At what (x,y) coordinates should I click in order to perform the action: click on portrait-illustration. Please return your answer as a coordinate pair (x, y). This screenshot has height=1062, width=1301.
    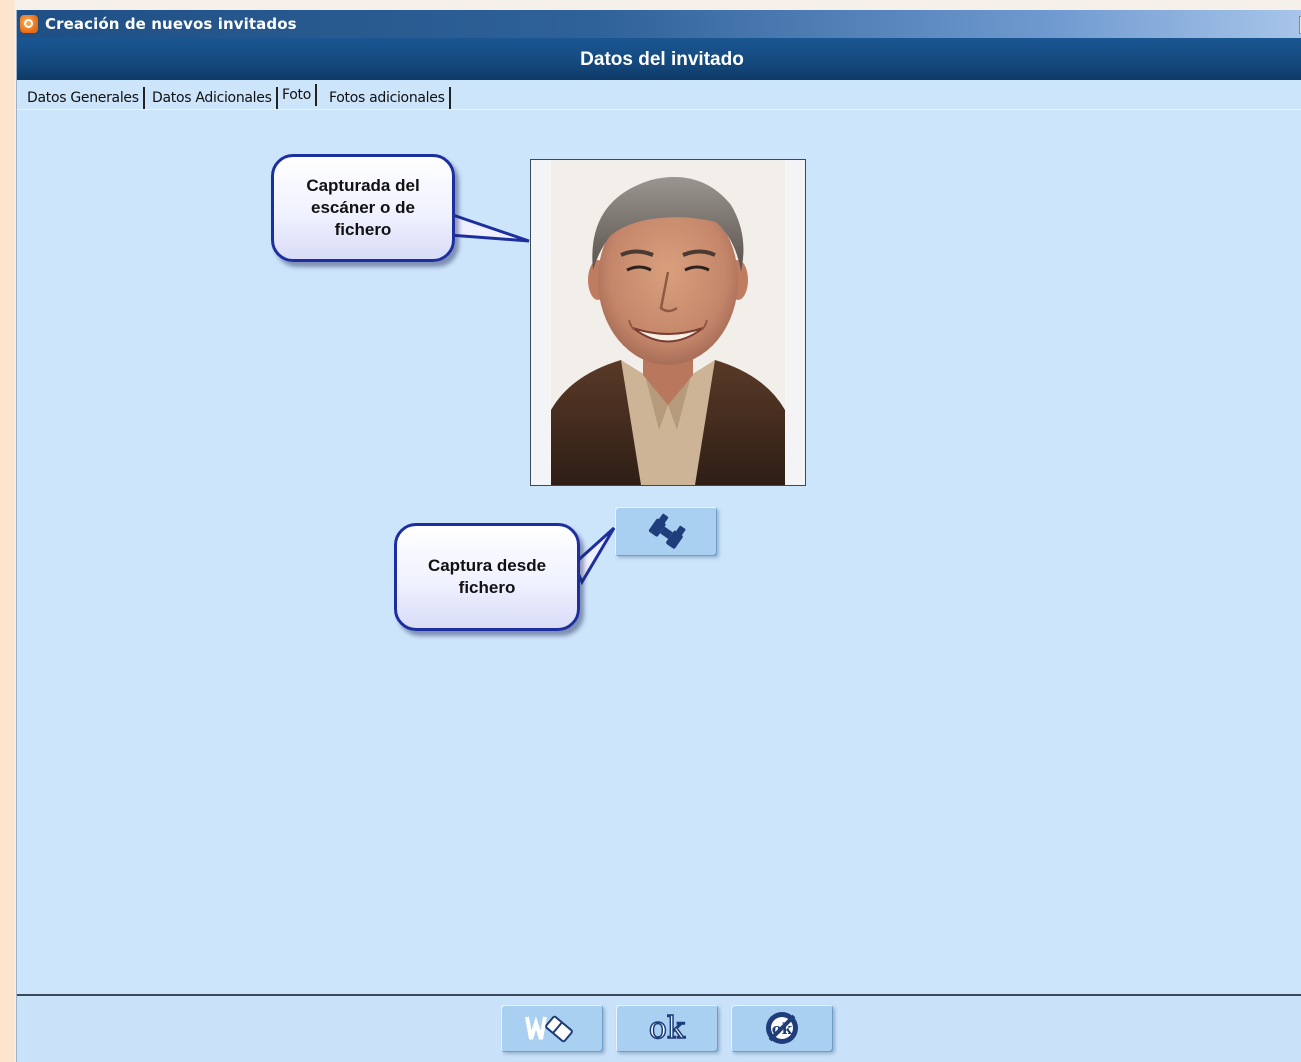
    Looking at the image, I should click on (668, 322).